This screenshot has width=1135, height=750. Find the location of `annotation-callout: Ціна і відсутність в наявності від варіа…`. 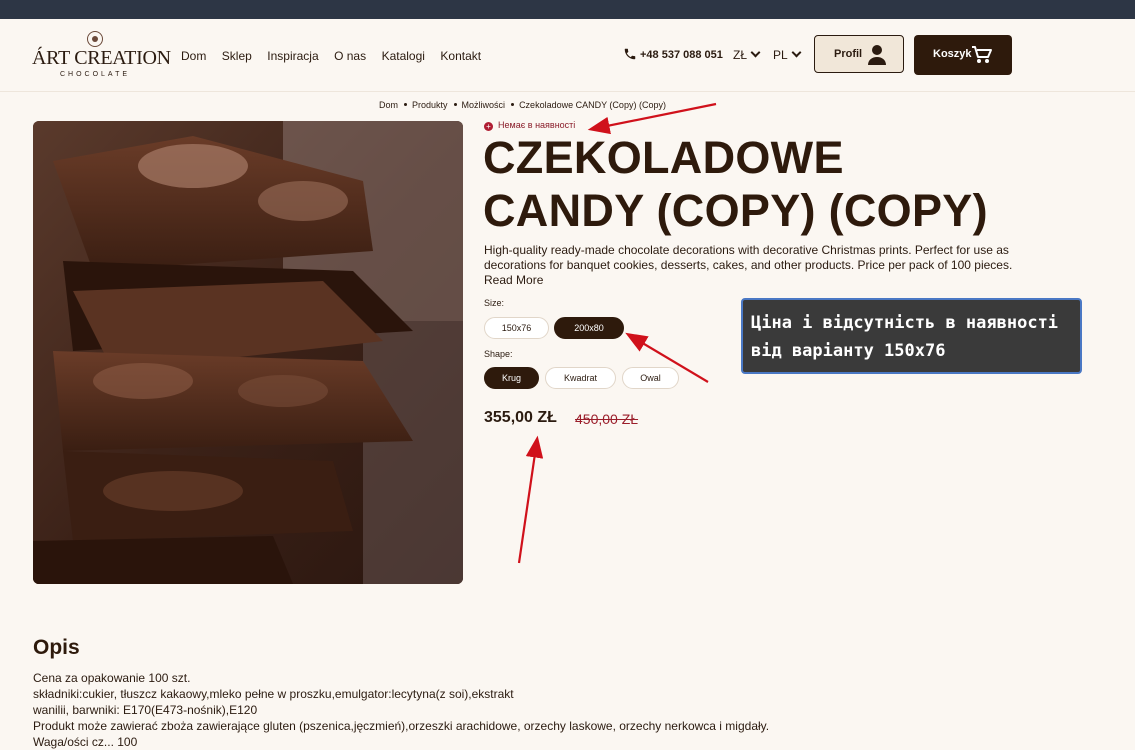

annotation-callout: Ціна і відсутність в наявності від варіа… is located at coordinates (911, 336).